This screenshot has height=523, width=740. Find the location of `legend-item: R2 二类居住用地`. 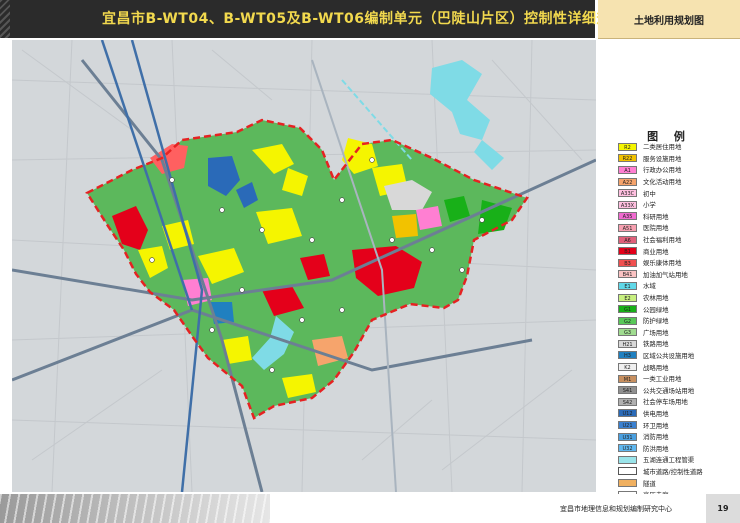

legend-item: R2 二类居住用地 is located at coordinates (678, 147).